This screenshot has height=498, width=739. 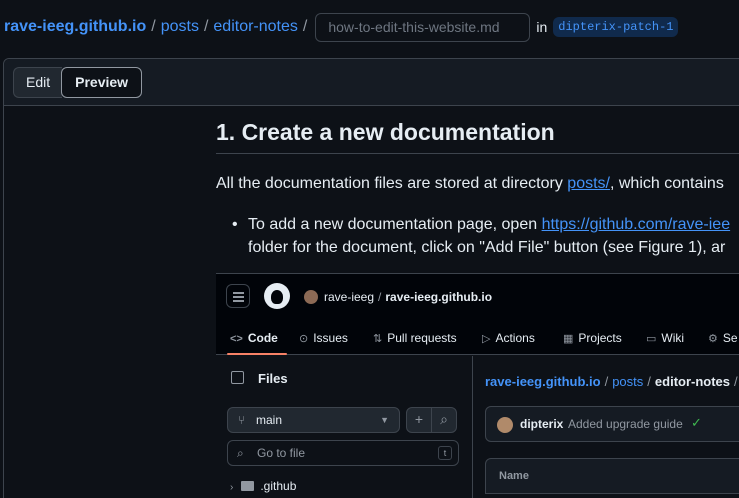 What do you see at coordinates (666, 183) in the screenshot?
I see `intro-text-tail: , which contains` at bounding box center [666, 183].